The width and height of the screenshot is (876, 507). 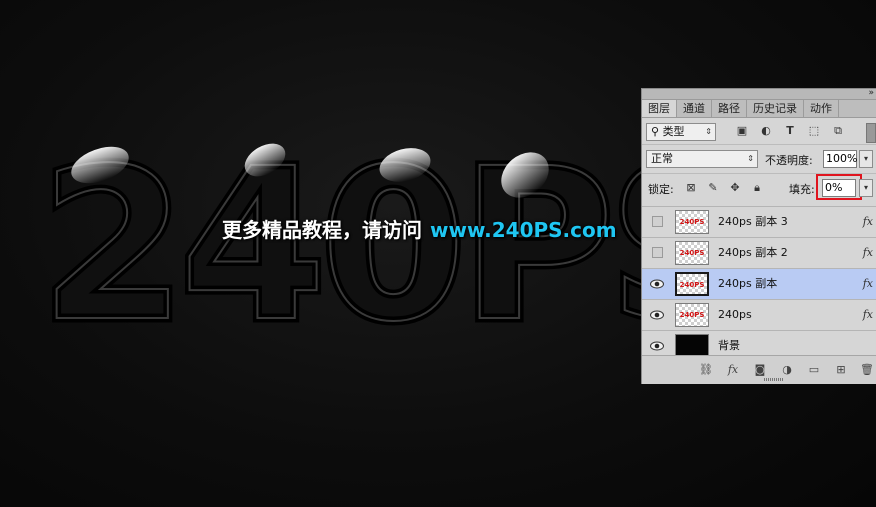 I want to click on blend-mode-value: 正常, so click(x=662, y=158).